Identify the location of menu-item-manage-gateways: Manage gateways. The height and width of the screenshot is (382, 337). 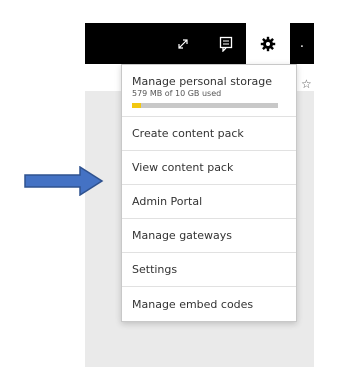
(209, 236).